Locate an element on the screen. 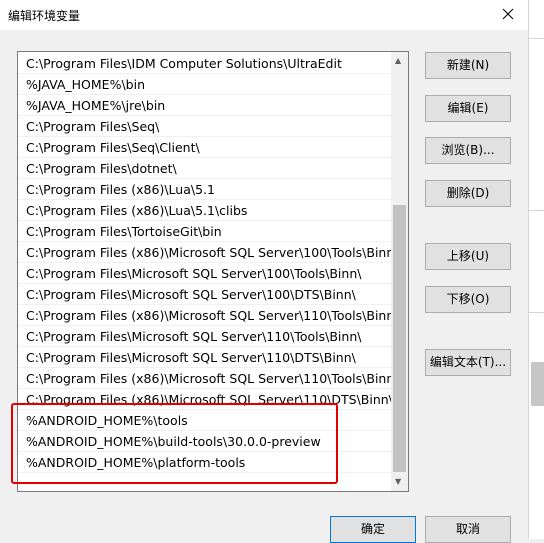  scroll-up-arrow-icon: ▲ is located at coordinates (398, 61).